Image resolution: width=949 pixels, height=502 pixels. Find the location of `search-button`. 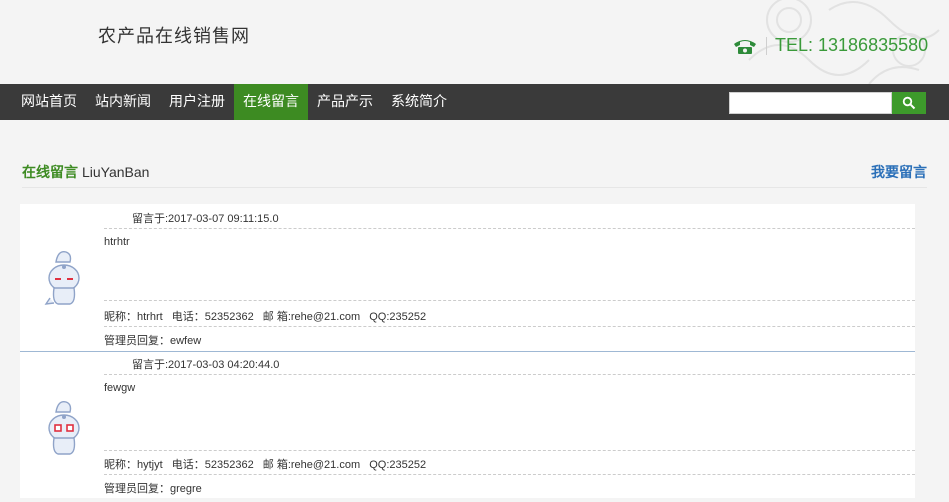

search-button is located at coordinates (909, 103).